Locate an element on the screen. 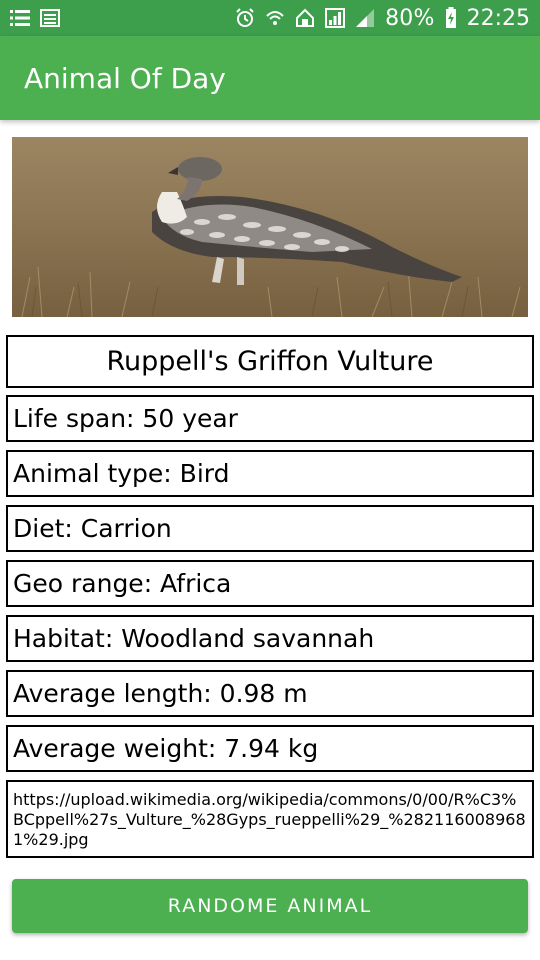 This screenshot has height=960, width=540. diet: Diet: Carrion is located at coordinates (270, 528).